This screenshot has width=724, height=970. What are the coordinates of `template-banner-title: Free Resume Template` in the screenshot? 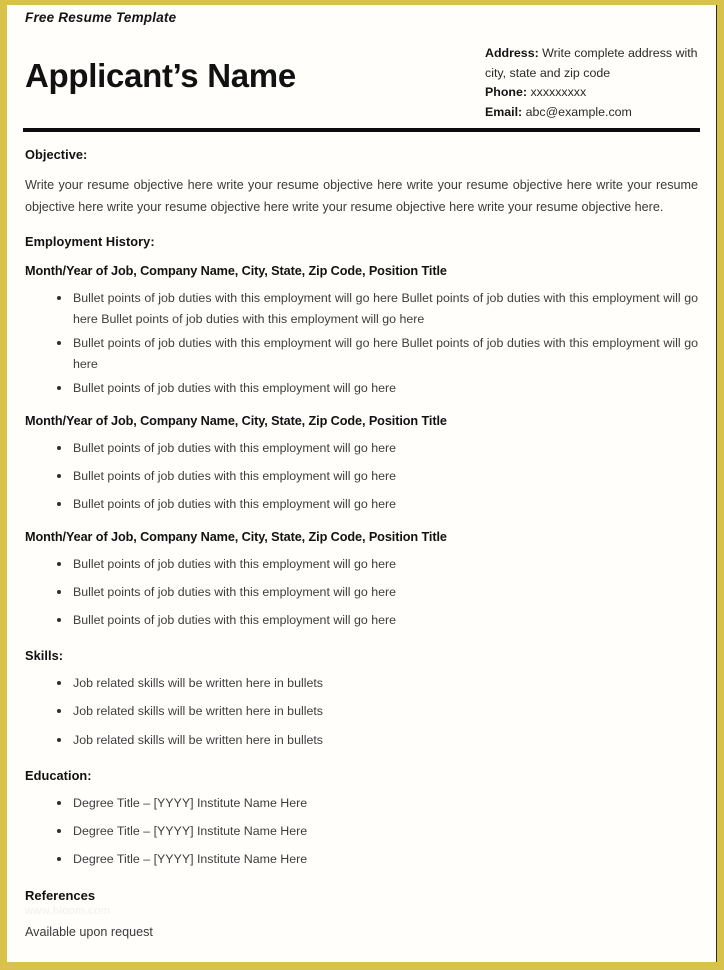 It's located at (101, 17).